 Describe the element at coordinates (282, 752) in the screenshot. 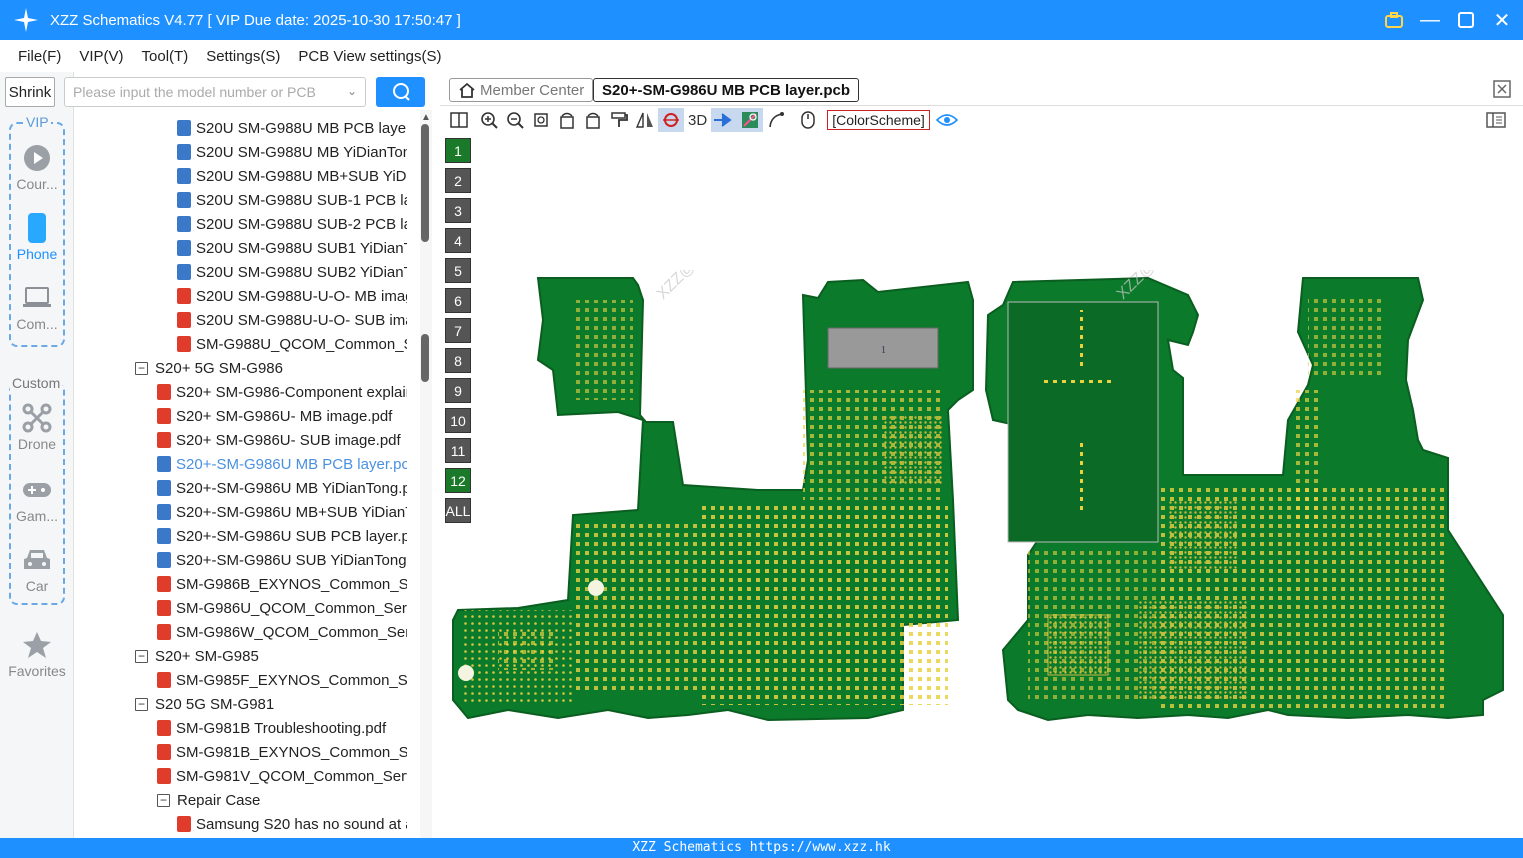

I see `tree-file-item: SM-G981B_EXYNOS_Common_Service.pdf` at that location.